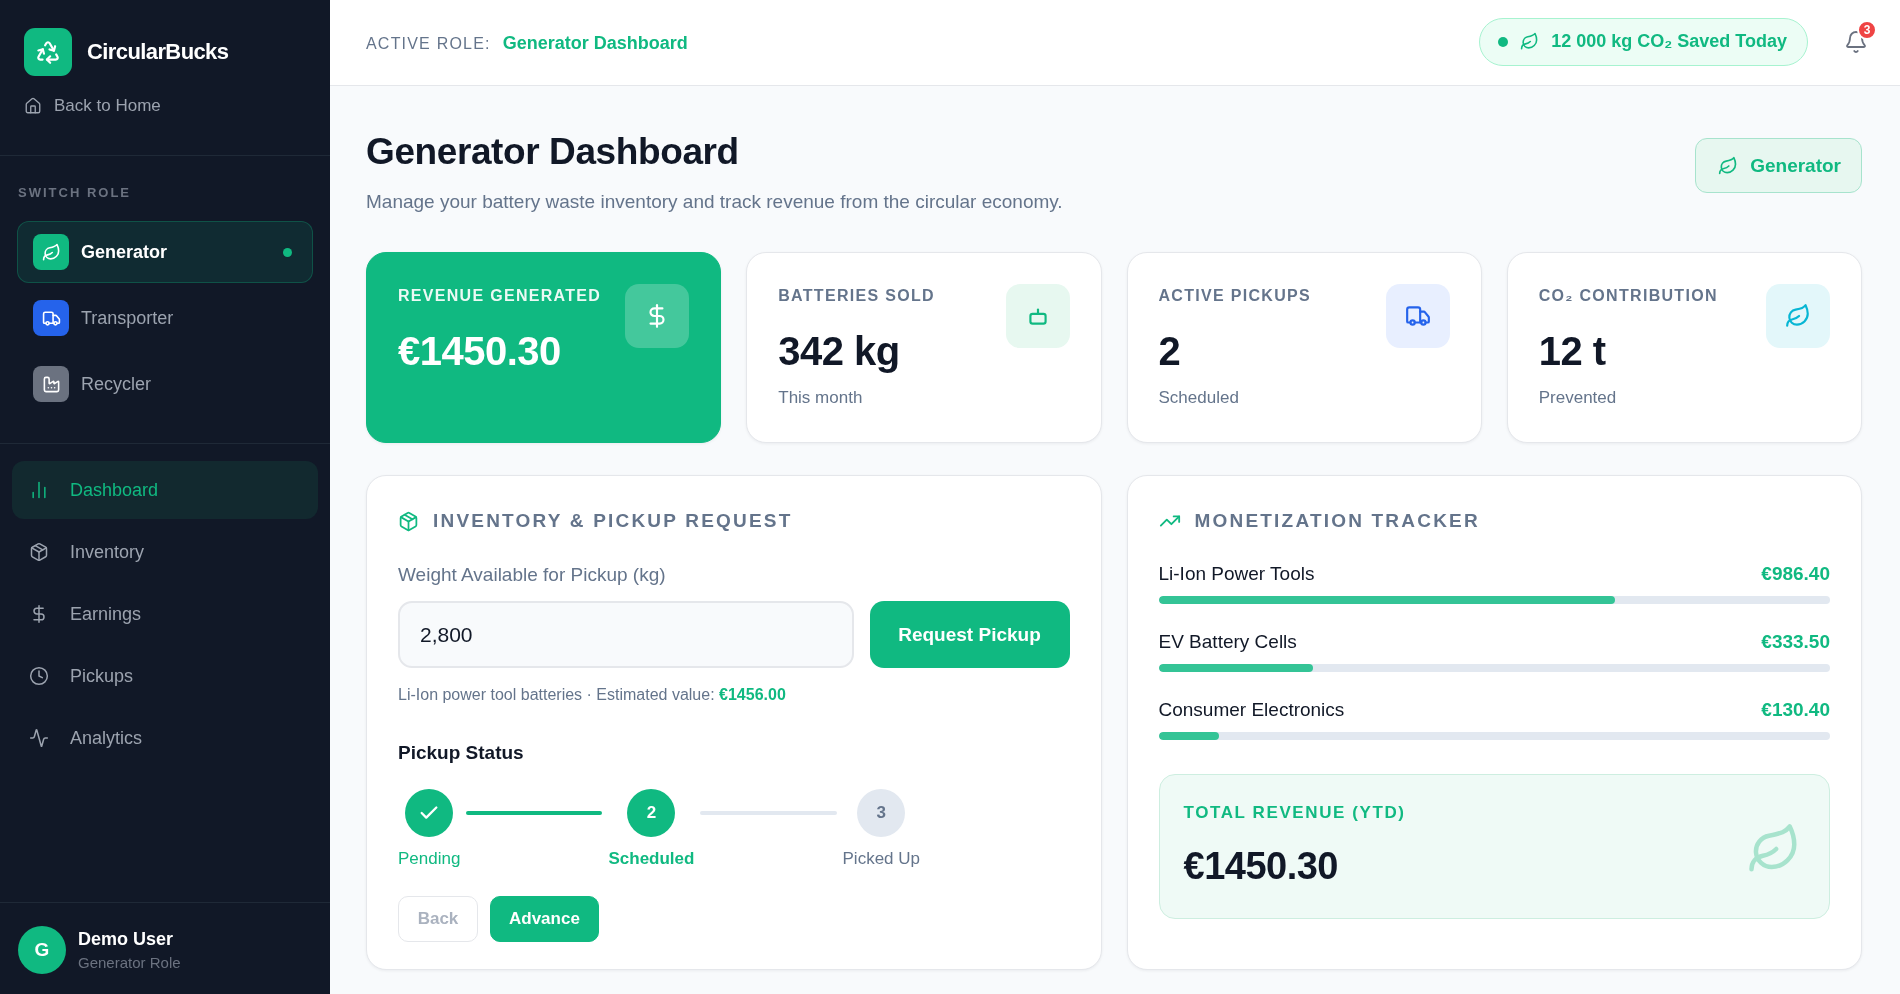 This screenshot has height=994, width=1900. What do you see at coordinates (1795, 642) in the screenshot?
I see `category-value: €333.50` at bounding box center [1795, 642].